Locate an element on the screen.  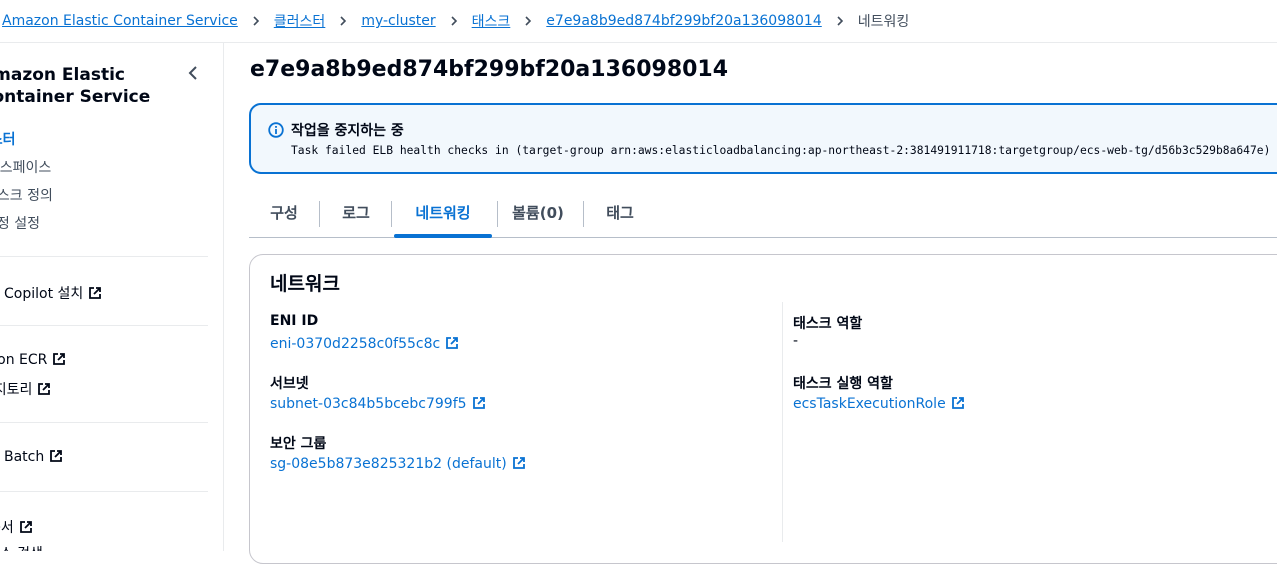
security-group-field: 보안 그룹 sg-08e5b873e825321b2 (default) is located at coordinates (398, 452).